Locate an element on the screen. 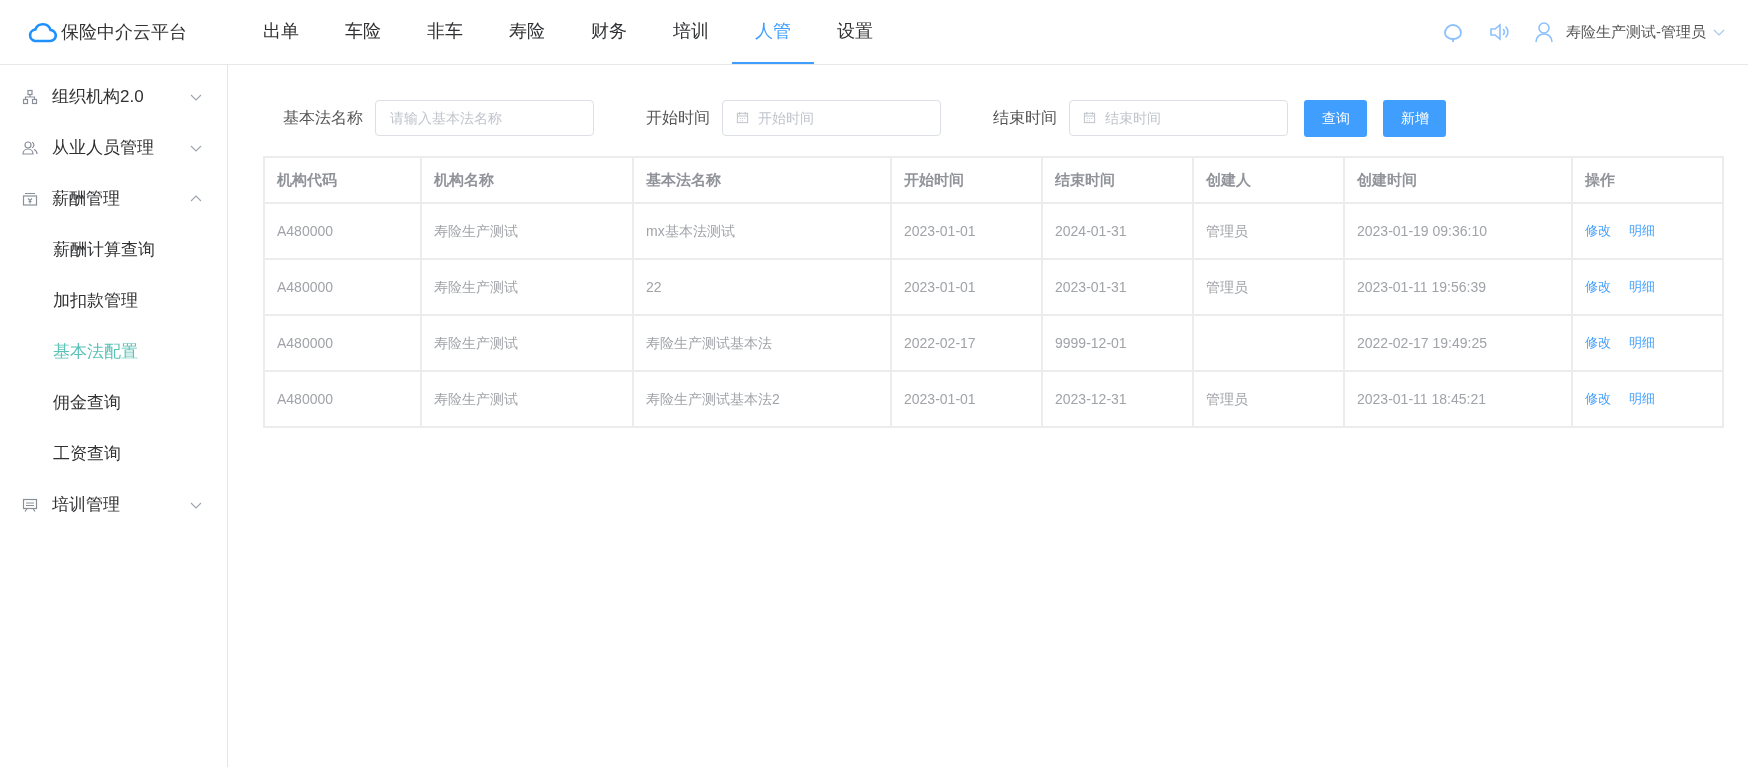  board-icon is located at coordinates (30, 504).